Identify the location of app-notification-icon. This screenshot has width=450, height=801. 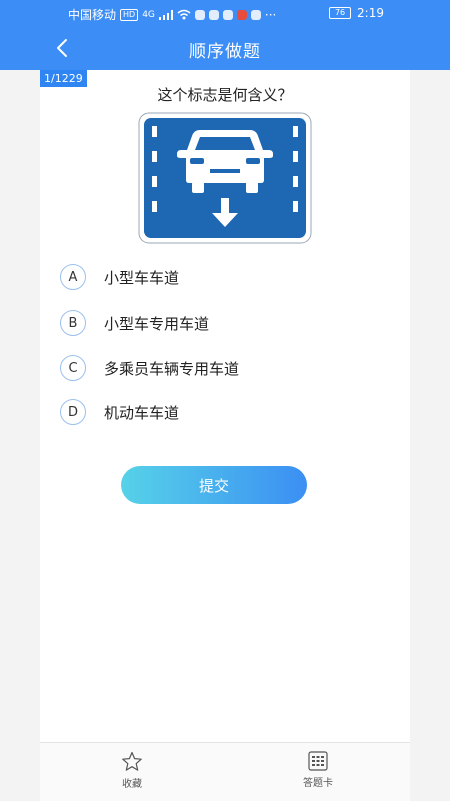
(213, 14).